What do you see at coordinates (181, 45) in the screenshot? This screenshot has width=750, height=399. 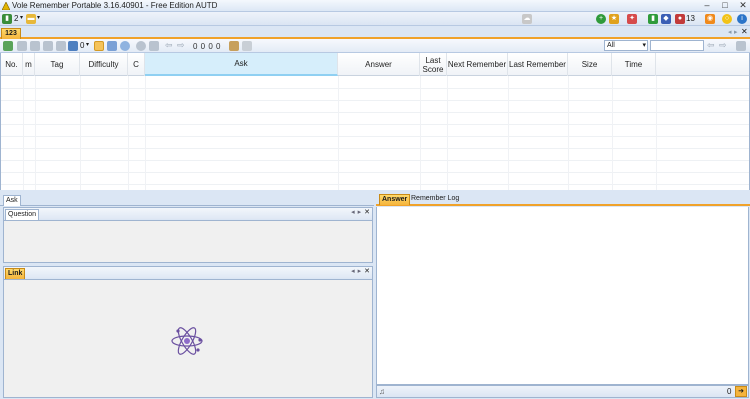 I see `forward-arrow-icon: ⇨` at bounding box center [181, 45].